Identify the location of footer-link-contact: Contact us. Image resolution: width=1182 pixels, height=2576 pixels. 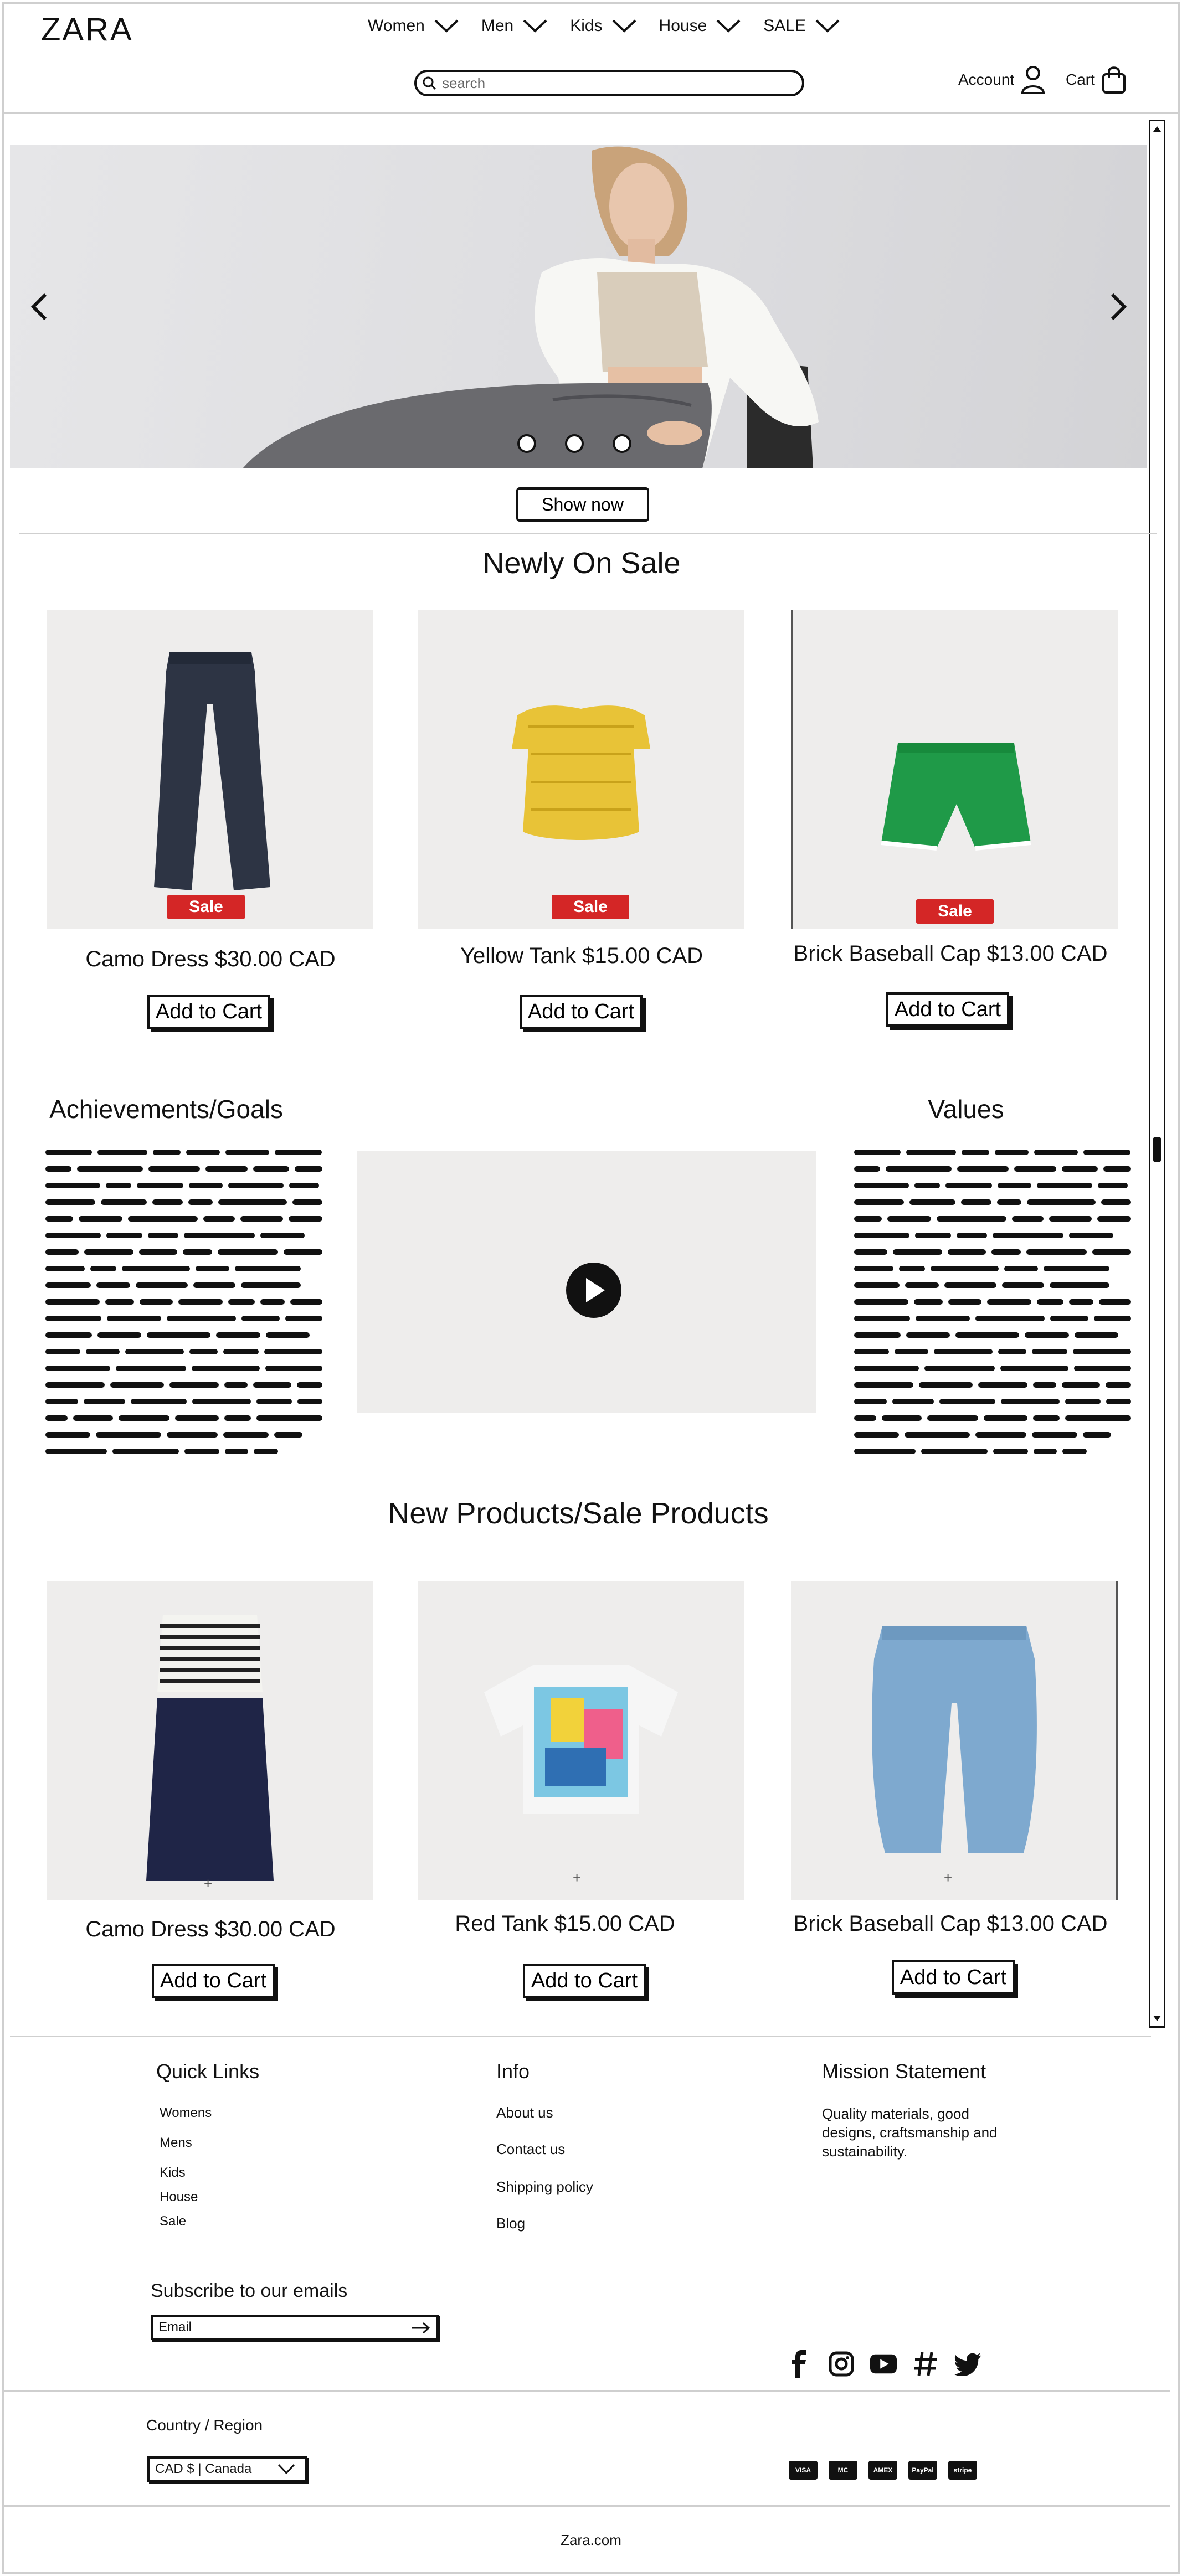
(530, 2149).